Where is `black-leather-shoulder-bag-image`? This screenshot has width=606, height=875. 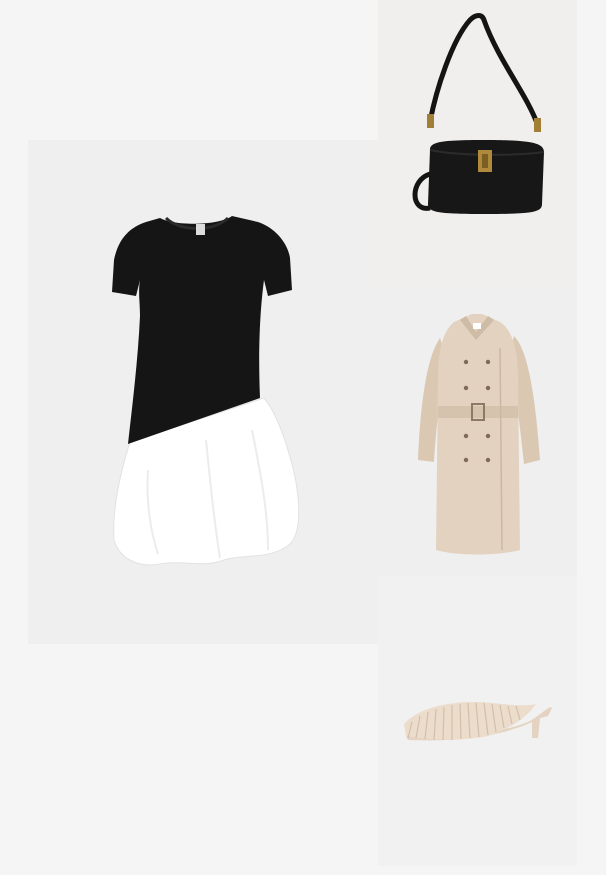
black-leather-shoulder-bag-image is located at coordinates (478, 113).